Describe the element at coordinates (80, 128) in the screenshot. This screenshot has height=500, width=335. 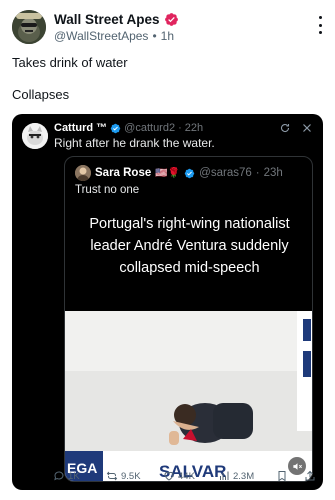
I see `quoted-author-name: Catturd ™` at that location.